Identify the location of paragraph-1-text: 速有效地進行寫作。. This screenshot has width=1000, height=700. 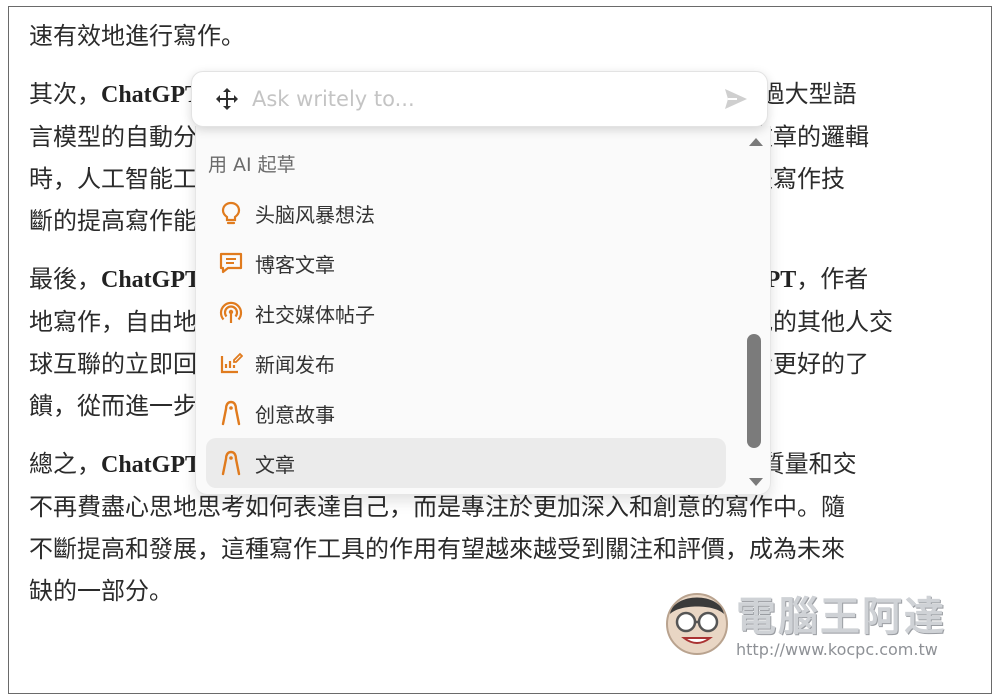
(137, 36).